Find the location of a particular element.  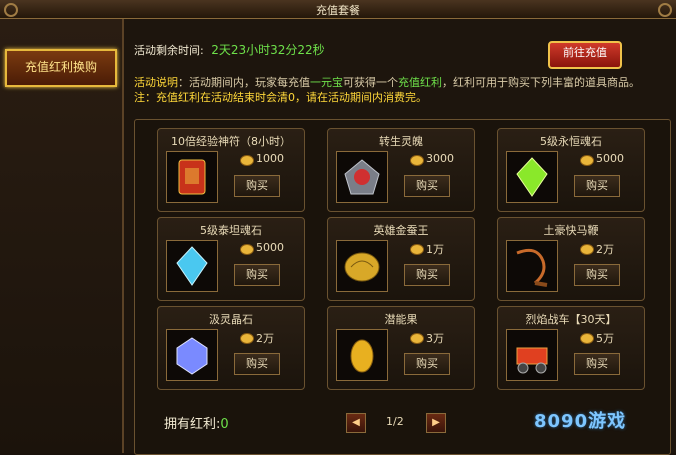

ornament-icon is located at coordinates (665, 10).